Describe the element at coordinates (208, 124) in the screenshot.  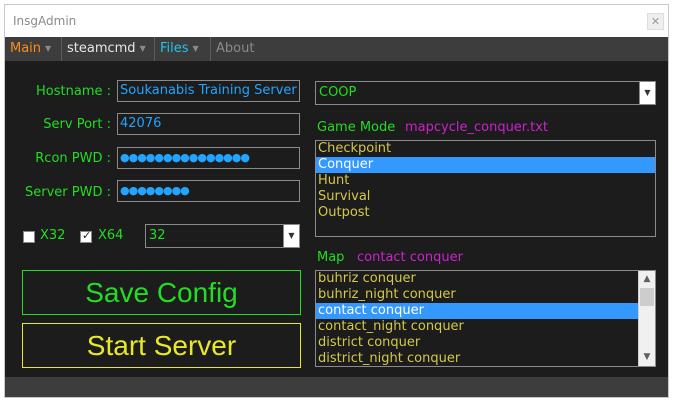
I see `port-input: 42076` at that location.